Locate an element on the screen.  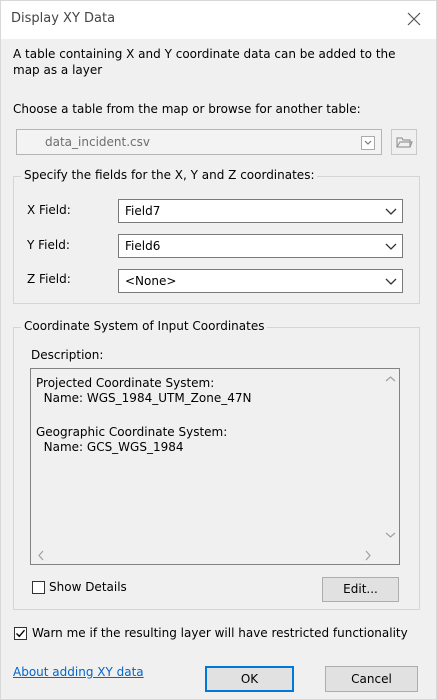
description-line-2: Name: WGS_1984_UTM_Zone_47N is located at coordinates (144, 398).